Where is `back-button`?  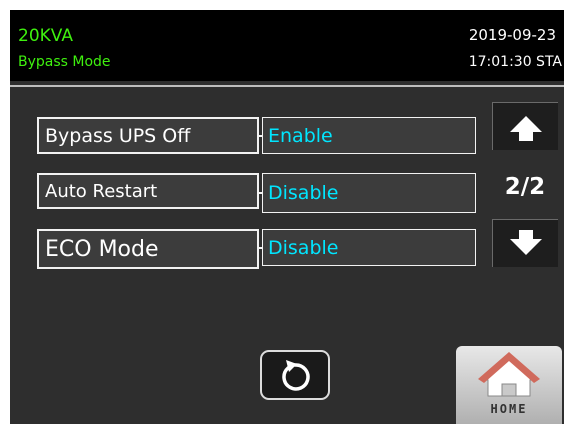
back-button is located at coordinates (295, 375).